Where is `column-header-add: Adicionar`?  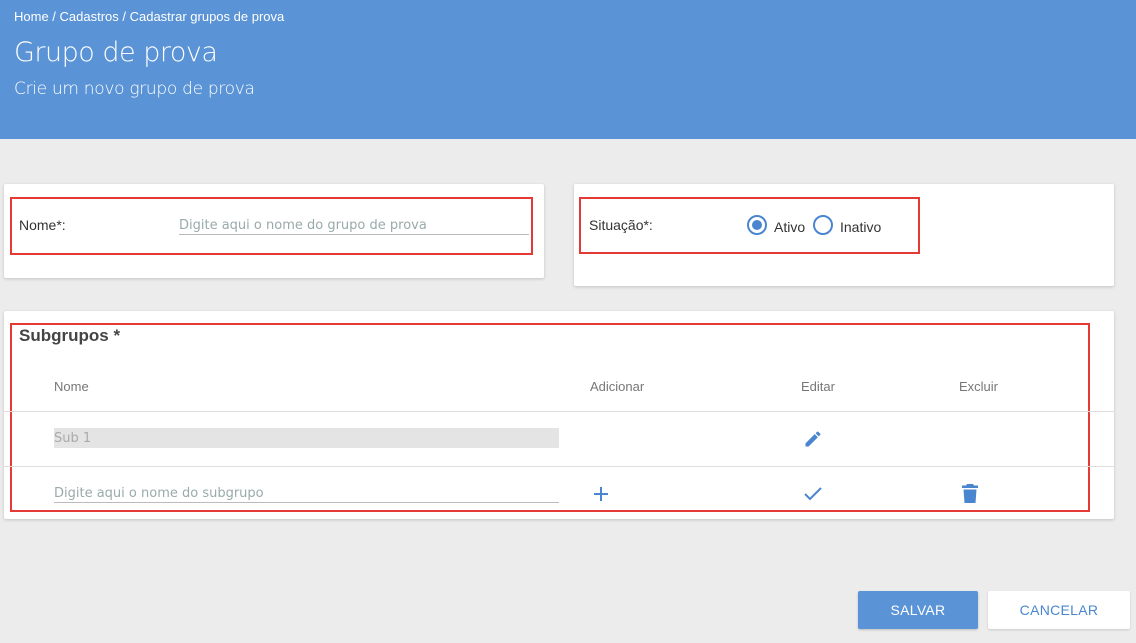
column-header-add: Adicionar is located at coordinates (617, 386).